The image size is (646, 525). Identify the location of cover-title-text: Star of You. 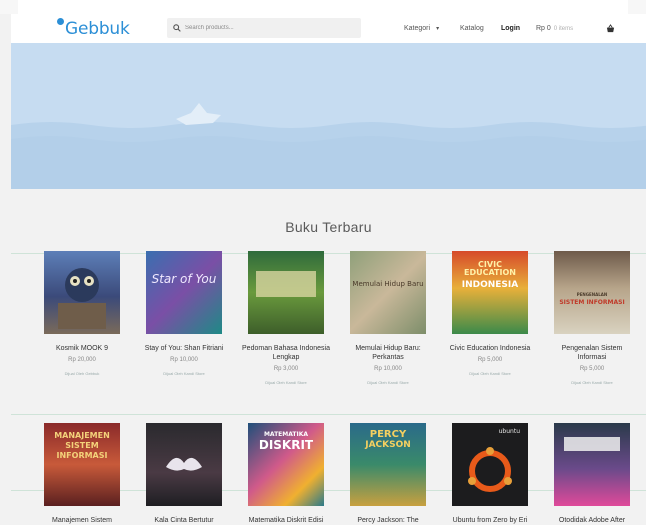
(184, 279).